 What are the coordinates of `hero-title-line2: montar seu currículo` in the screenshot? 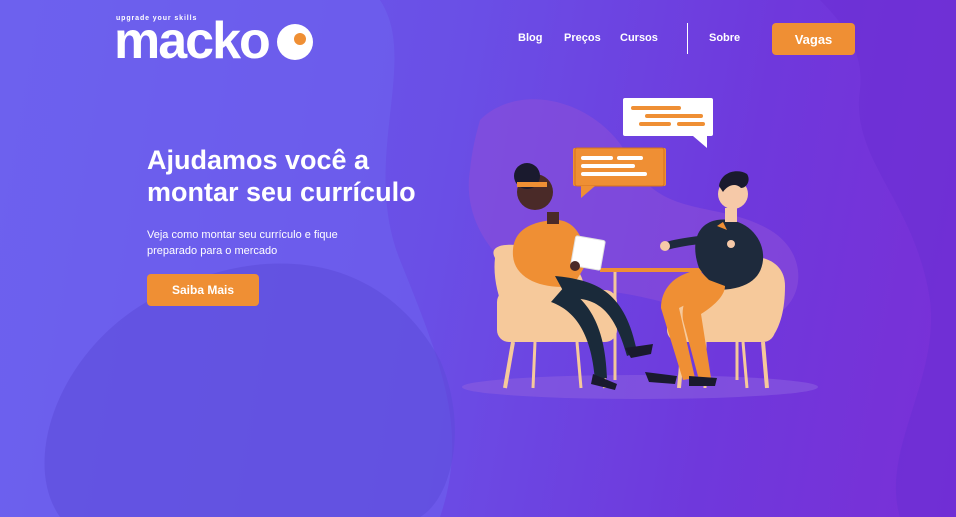 It's located at (281, 192).